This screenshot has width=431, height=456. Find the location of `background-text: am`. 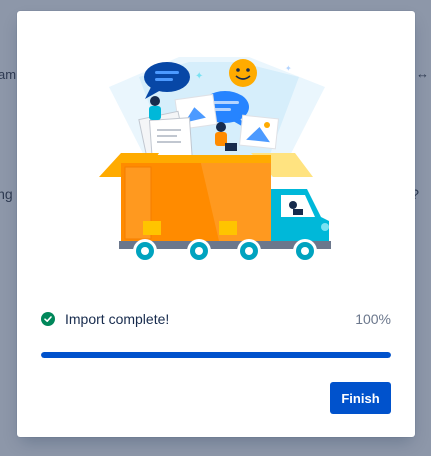

background-text: am is located at coordinates (8, 74).